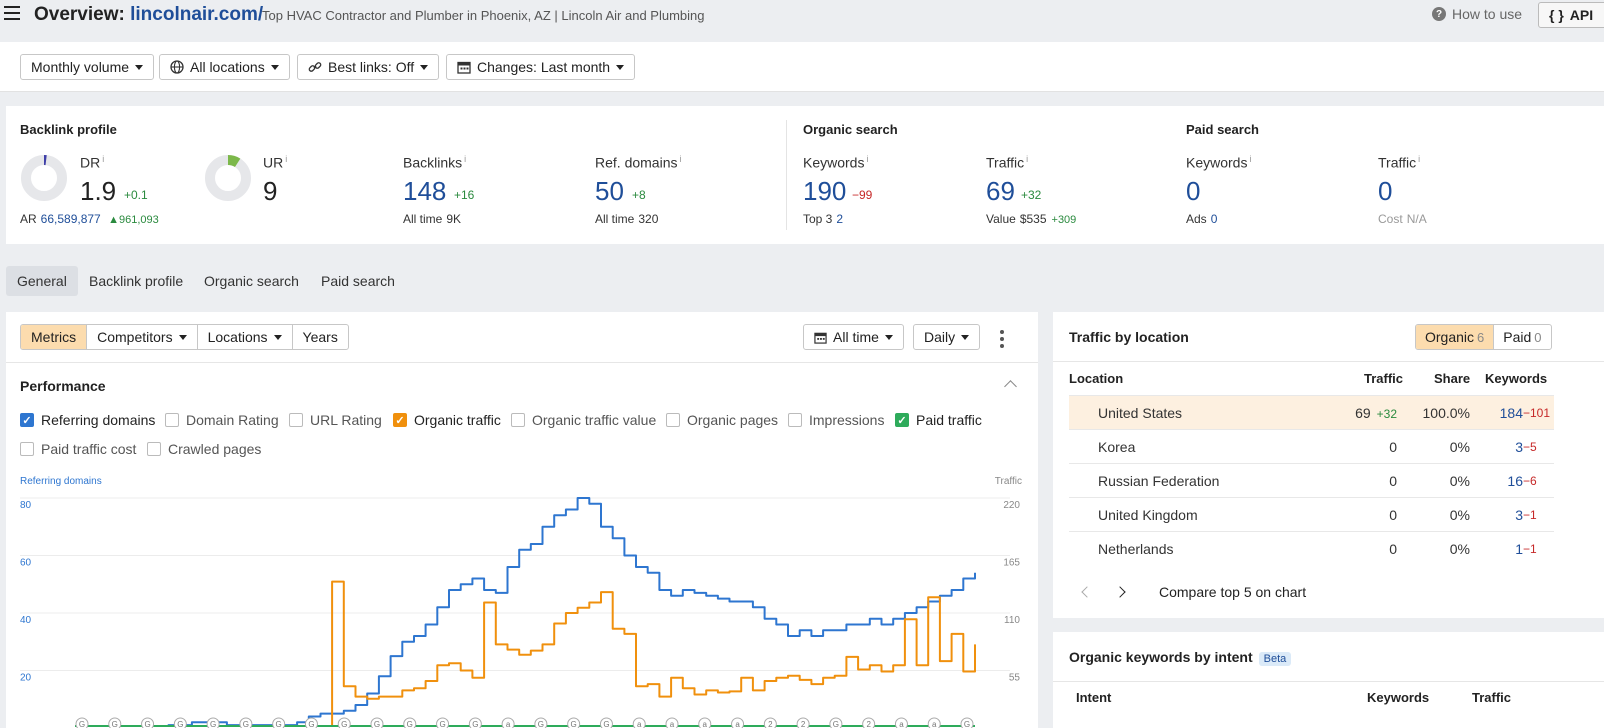 The image size is (1604, 728). Describe the element at coordinates (1477, 14) in the screenshot. I see `how-to-use-link: ? How to use` at that location.